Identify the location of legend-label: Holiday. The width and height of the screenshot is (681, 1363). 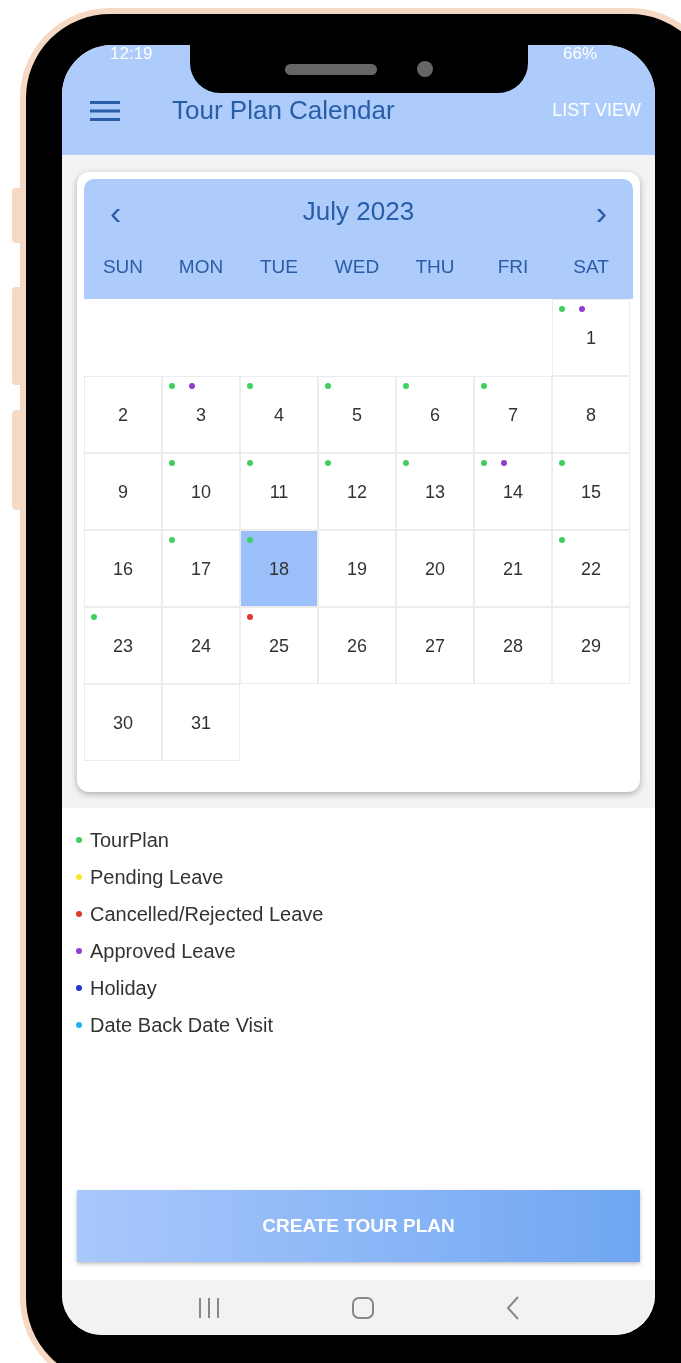
(123, 988).